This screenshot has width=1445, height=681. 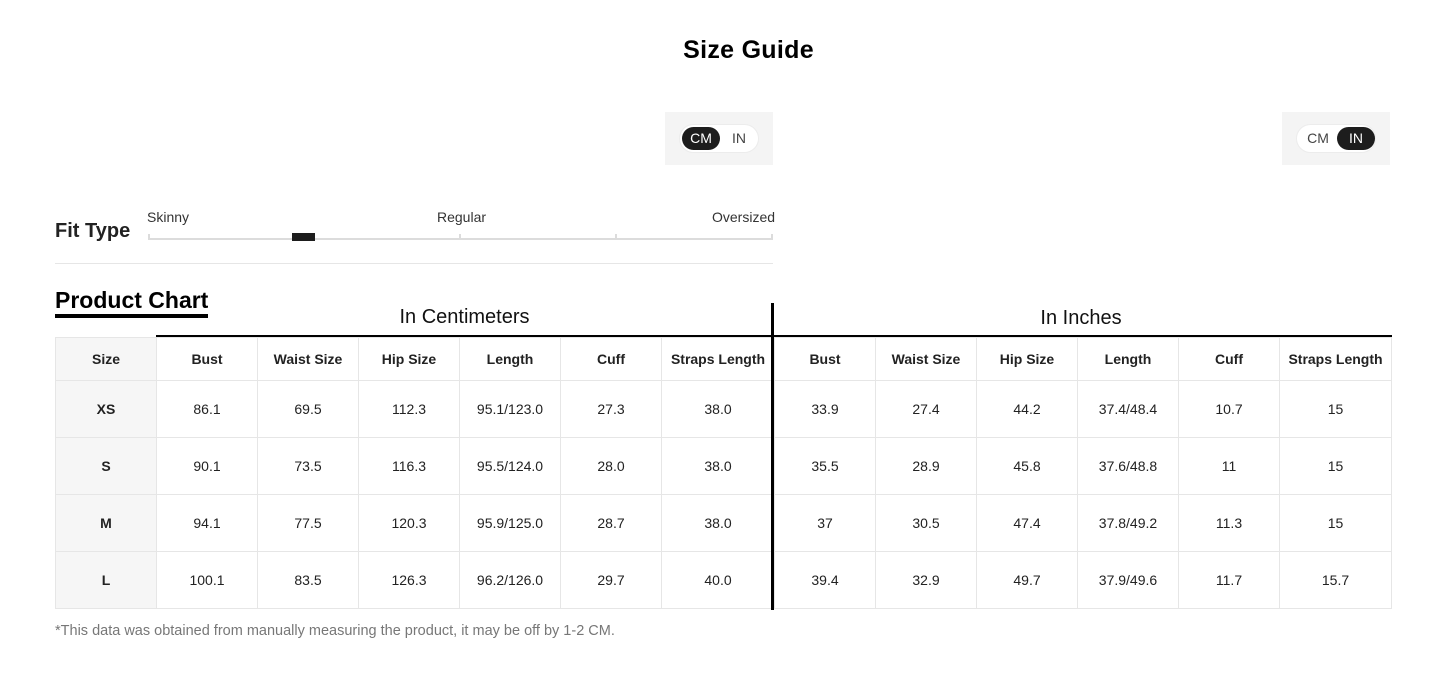 I want to click on size-cell: S, so click(x=106, y=466).